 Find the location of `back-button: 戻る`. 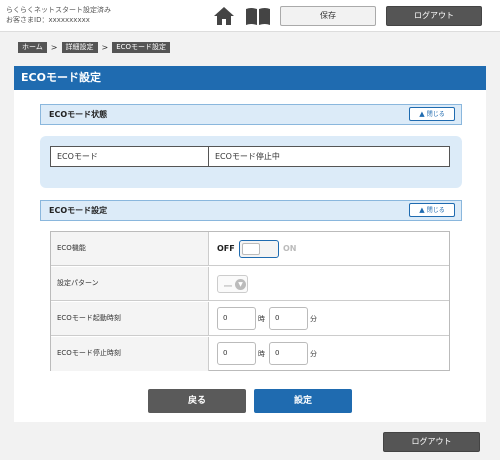

back-button: 戻る is located at coordinates (197, 401).